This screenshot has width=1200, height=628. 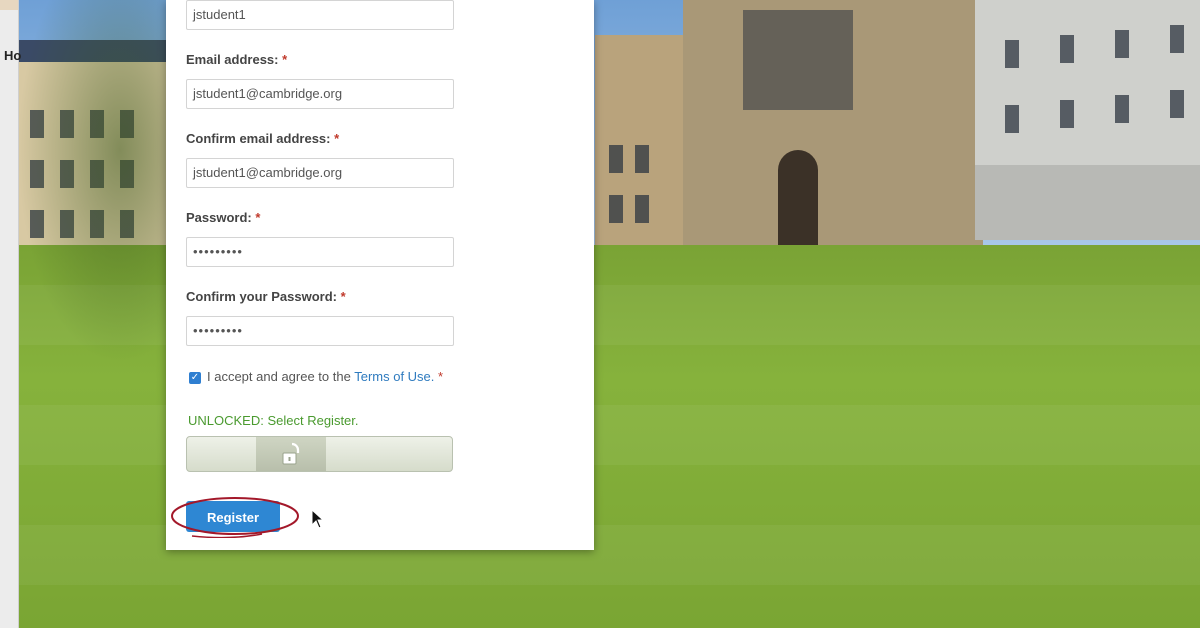 I want to click on terms-checkbox: ✓, so click(x=195, y=378).